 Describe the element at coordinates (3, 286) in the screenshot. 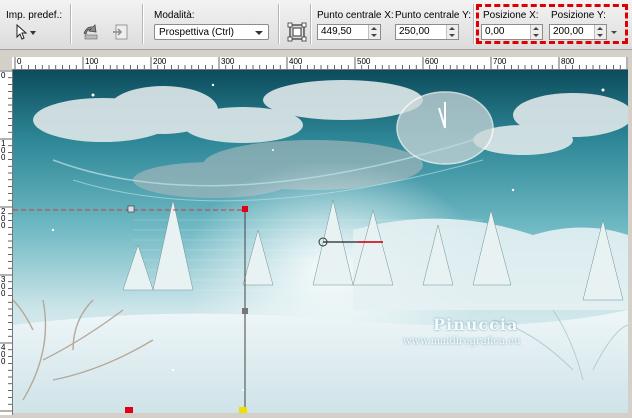

I see `left-ruler-label: 3 0 0` at that location.